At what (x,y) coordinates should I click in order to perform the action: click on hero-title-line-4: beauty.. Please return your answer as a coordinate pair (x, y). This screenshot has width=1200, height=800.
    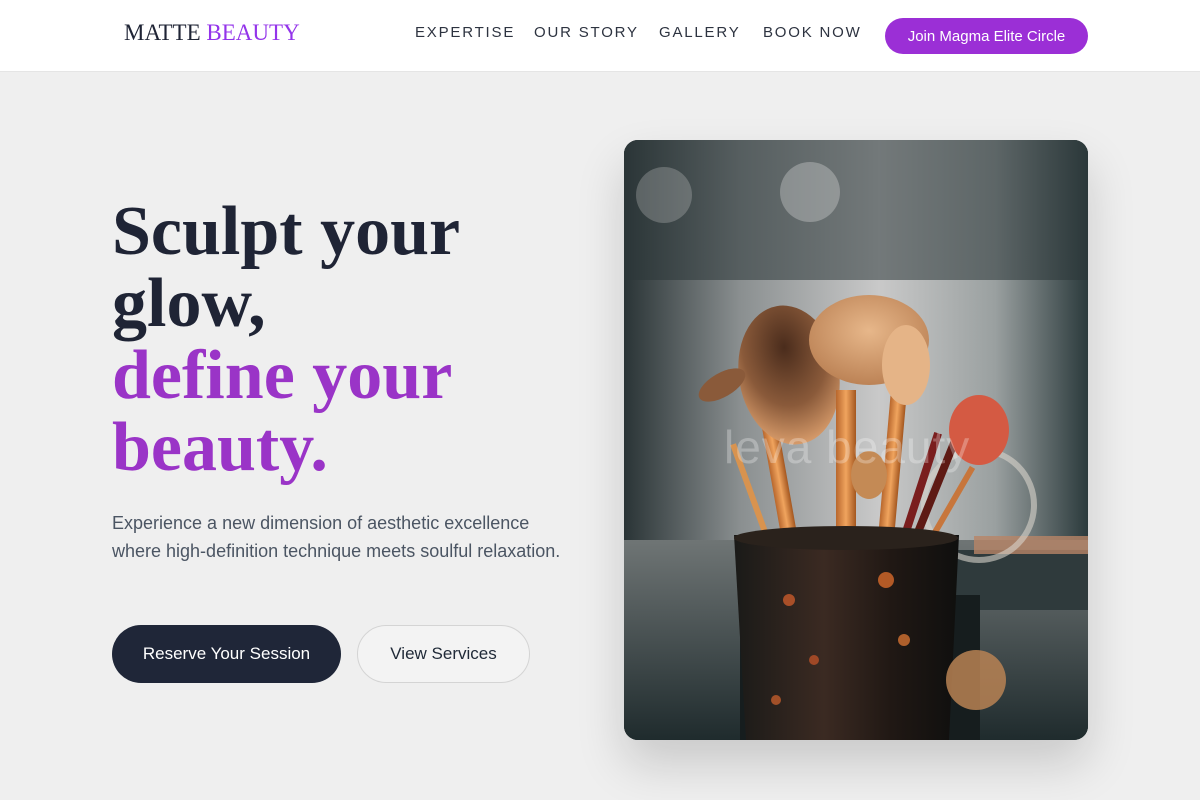
    Looking at the image, I should click on (220, 447).